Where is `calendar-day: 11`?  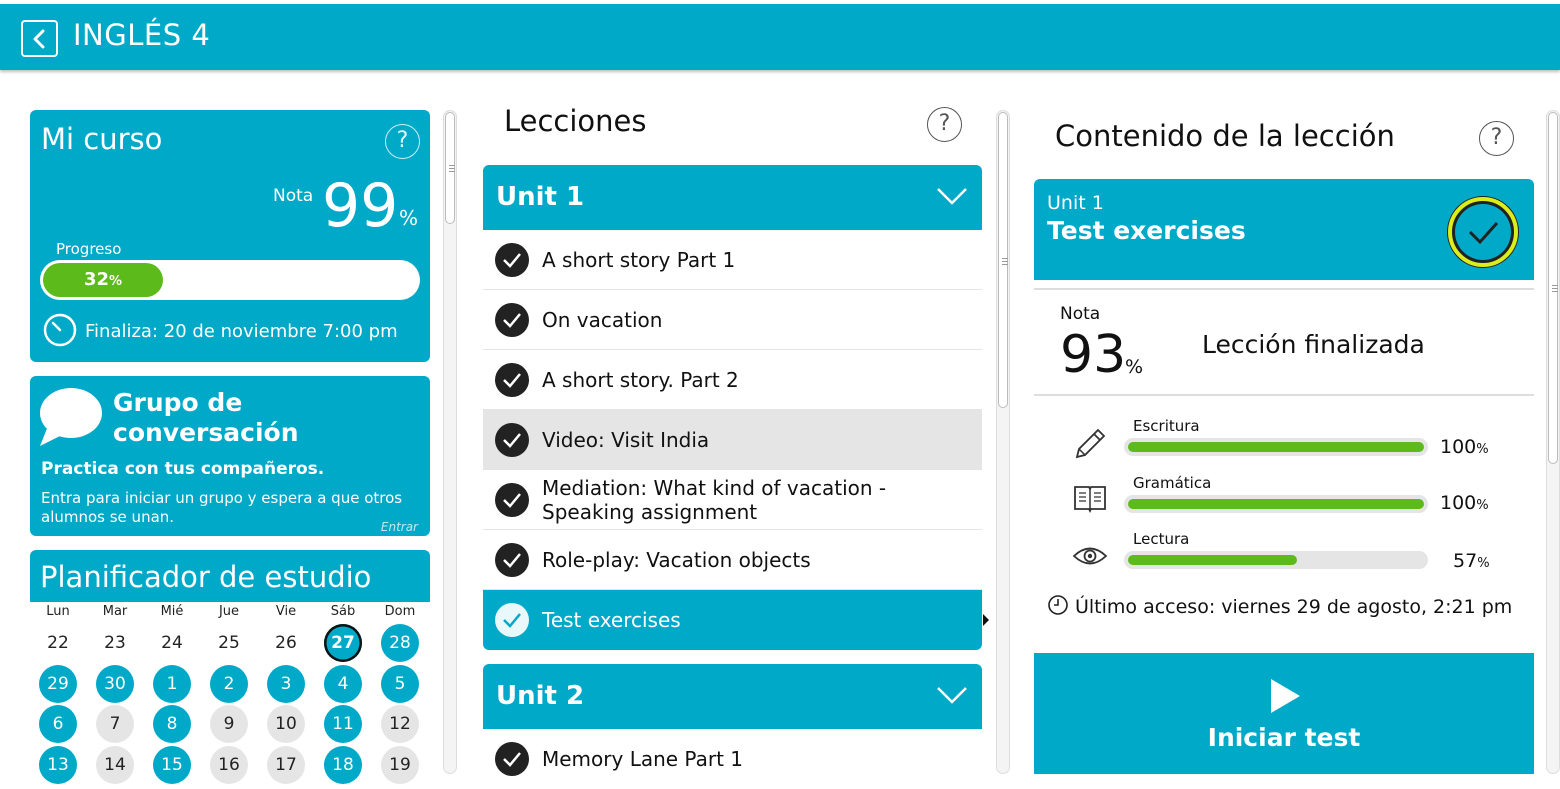
calendar-day: 11 is located at coordinates (343, 724).